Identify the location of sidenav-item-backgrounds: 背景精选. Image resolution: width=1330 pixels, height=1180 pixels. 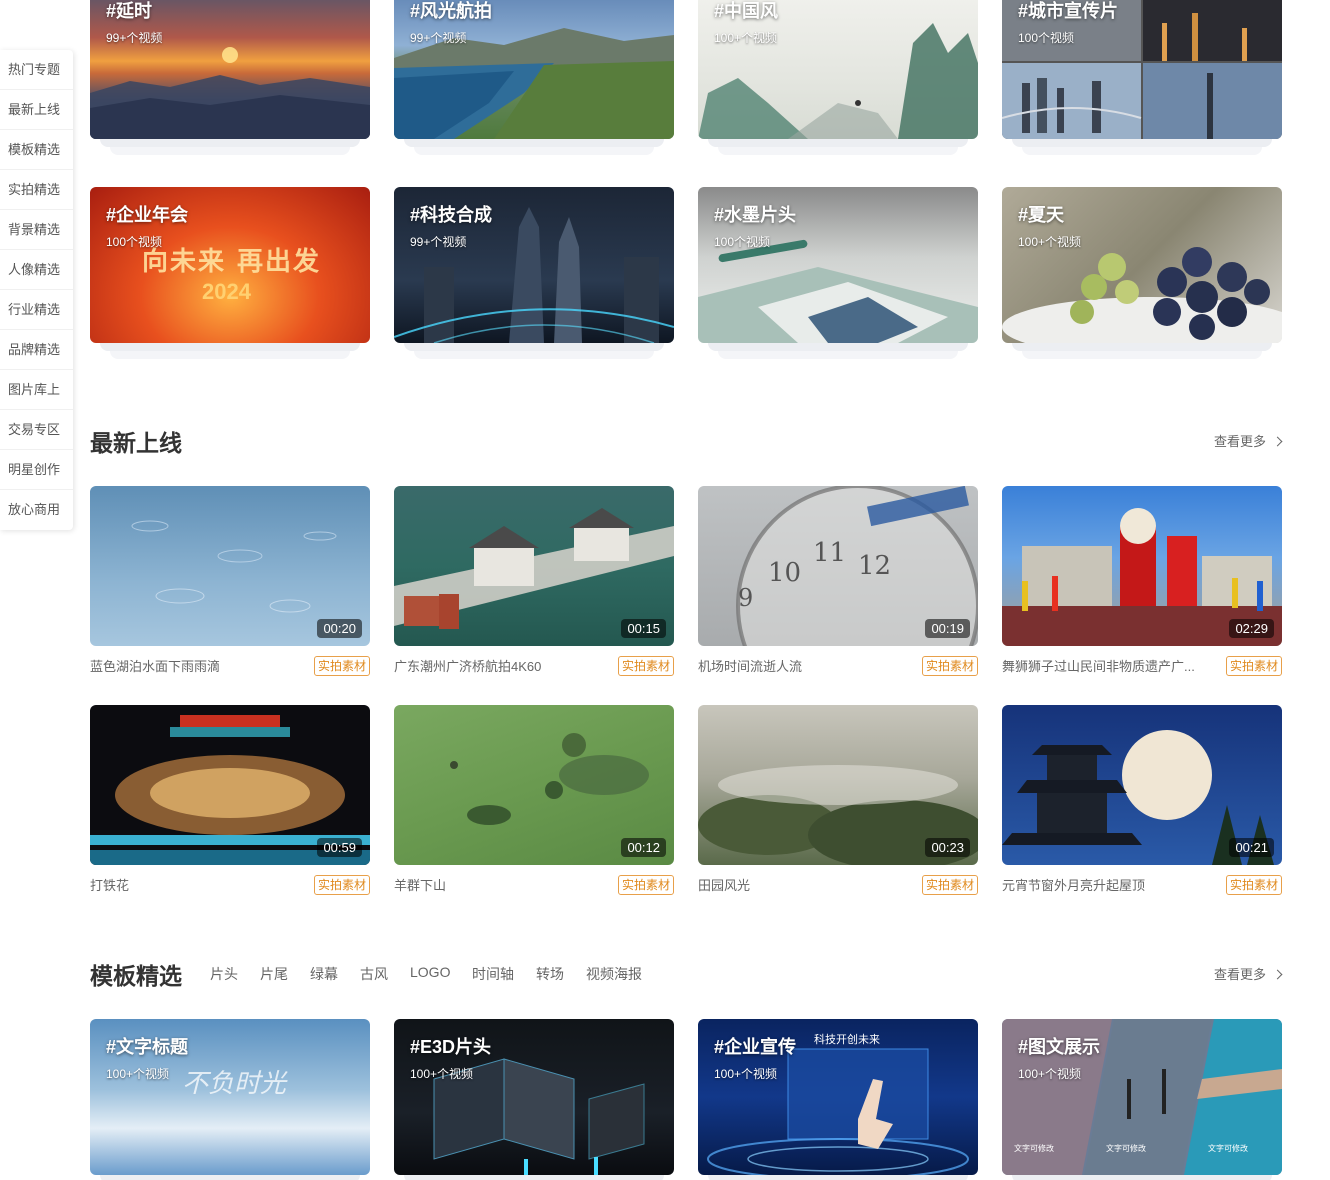
(36, 230).